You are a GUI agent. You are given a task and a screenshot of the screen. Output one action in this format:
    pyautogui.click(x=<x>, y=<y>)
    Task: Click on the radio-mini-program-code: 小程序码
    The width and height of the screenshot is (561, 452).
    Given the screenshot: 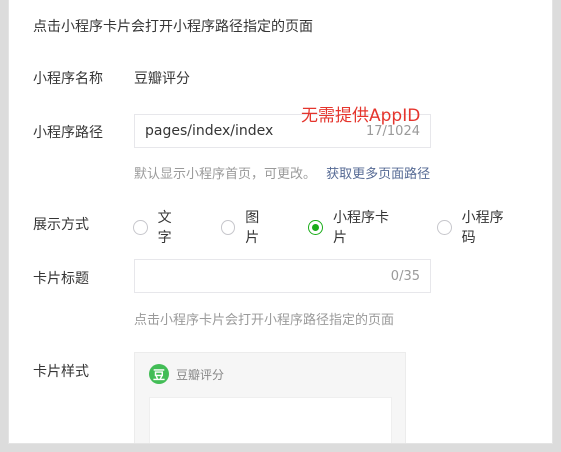 What is the action you would take?
    pyautogui.click(x=476, y=227)
    